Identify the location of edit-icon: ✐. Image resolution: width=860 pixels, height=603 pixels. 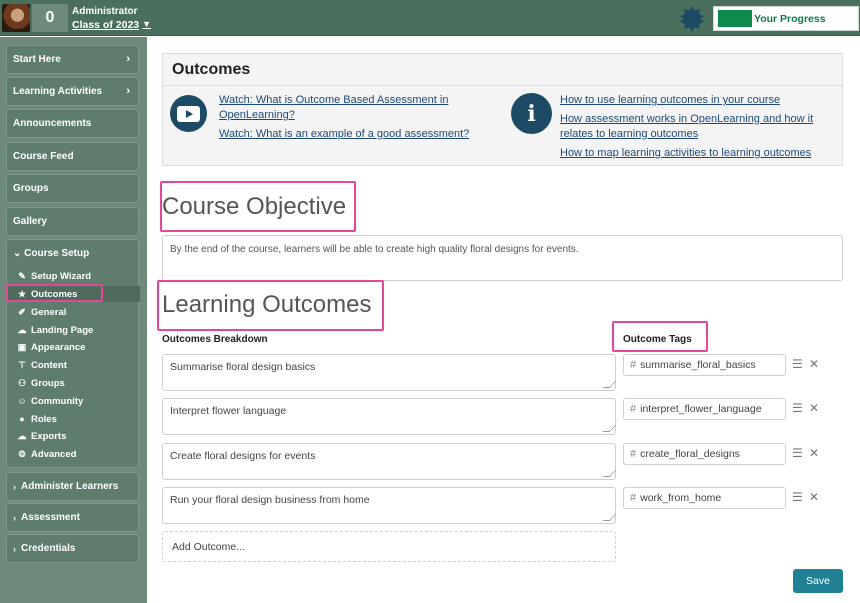
(22, 311).